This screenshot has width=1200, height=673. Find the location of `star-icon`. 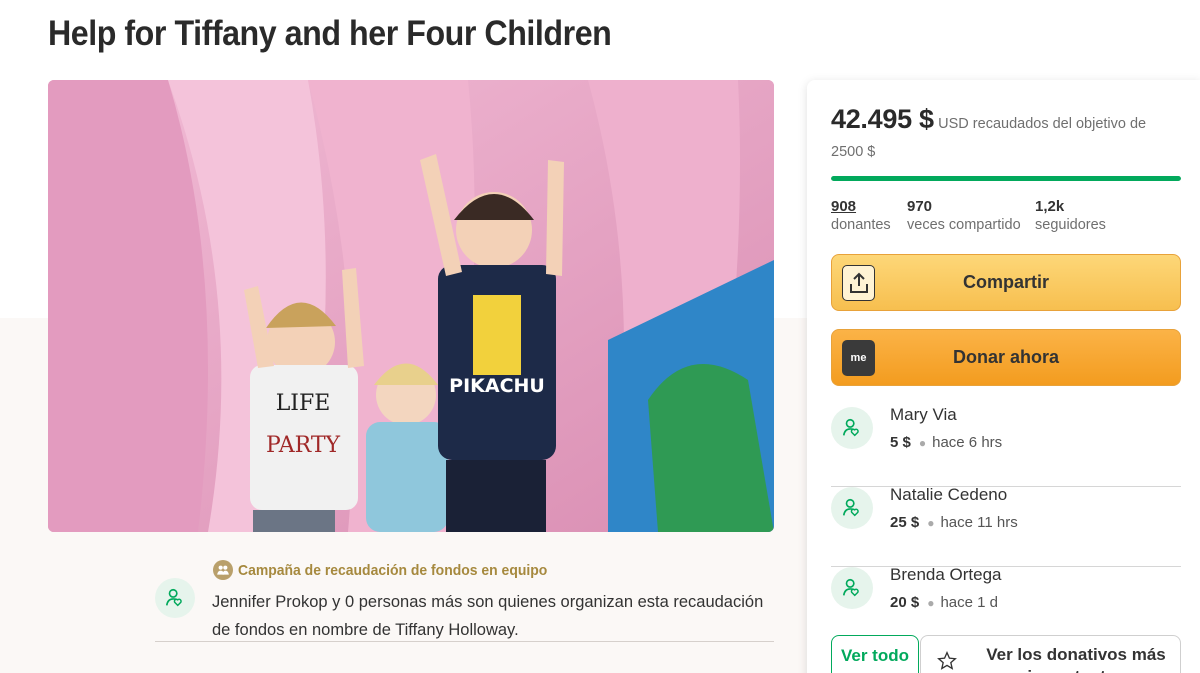

star-icon is located at coordinates (947, 662).